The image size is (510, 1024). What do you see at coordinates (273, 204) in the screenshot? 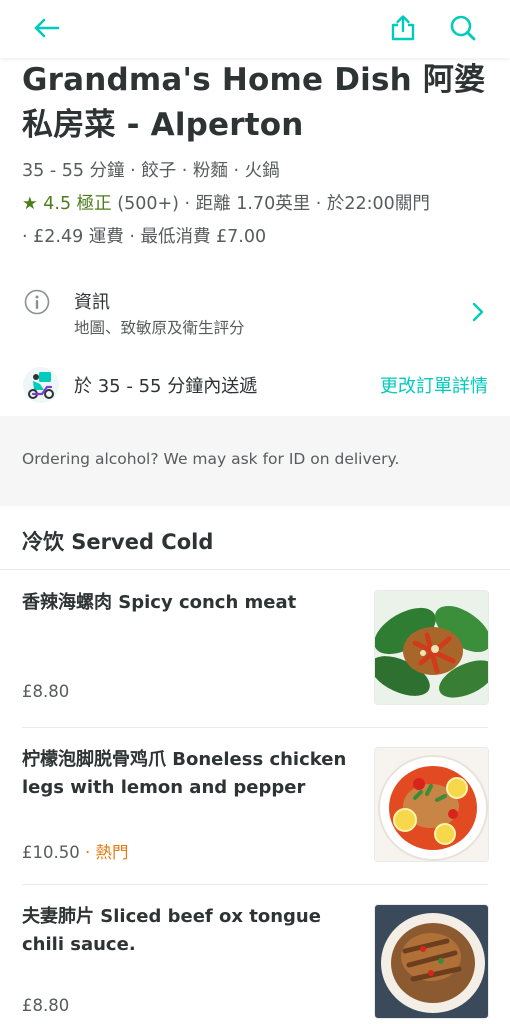
I see `rating-details: (500+) · 距離 1.70英里 · 於22:00關門` at bounding box center [273, 204].